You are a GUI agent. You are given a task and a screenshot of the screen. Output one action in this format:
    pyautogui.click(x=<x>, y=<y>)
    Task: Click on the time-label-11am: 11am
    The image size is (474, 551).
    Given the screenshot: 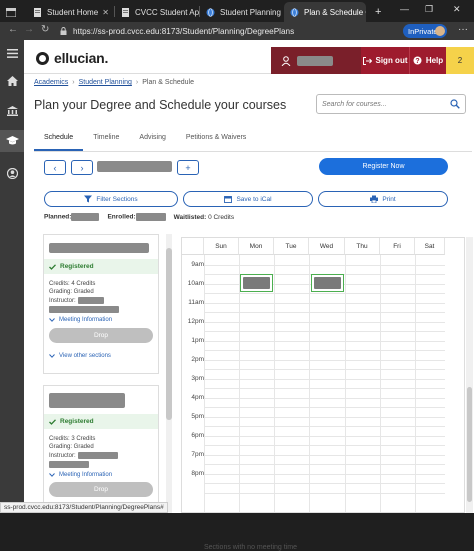 What is the action you would take?
    pyautogui.click(x=196, y=302)
    